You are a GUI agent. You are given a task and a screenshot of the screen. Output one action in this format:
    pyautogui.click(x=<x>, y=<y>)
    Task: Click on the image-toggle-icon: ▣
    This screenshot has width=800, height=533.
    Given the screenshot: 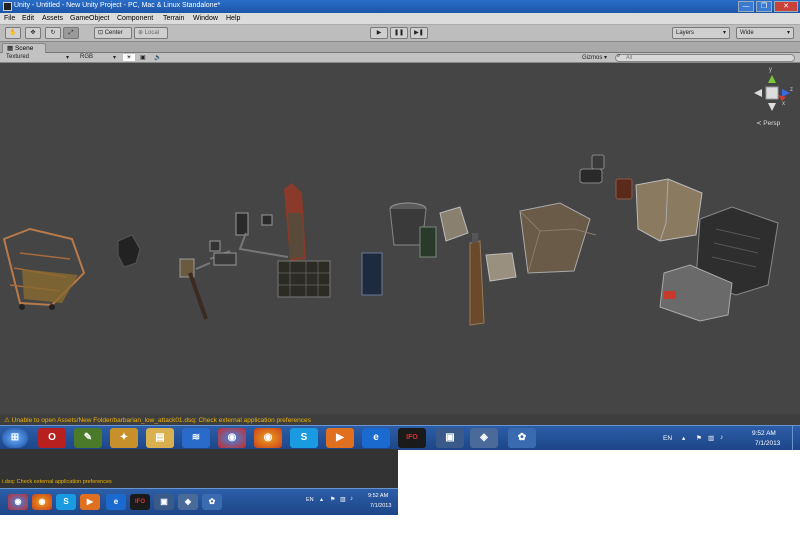 What is the action you would take?
    pyautogui.click(x=143, y=57)
    